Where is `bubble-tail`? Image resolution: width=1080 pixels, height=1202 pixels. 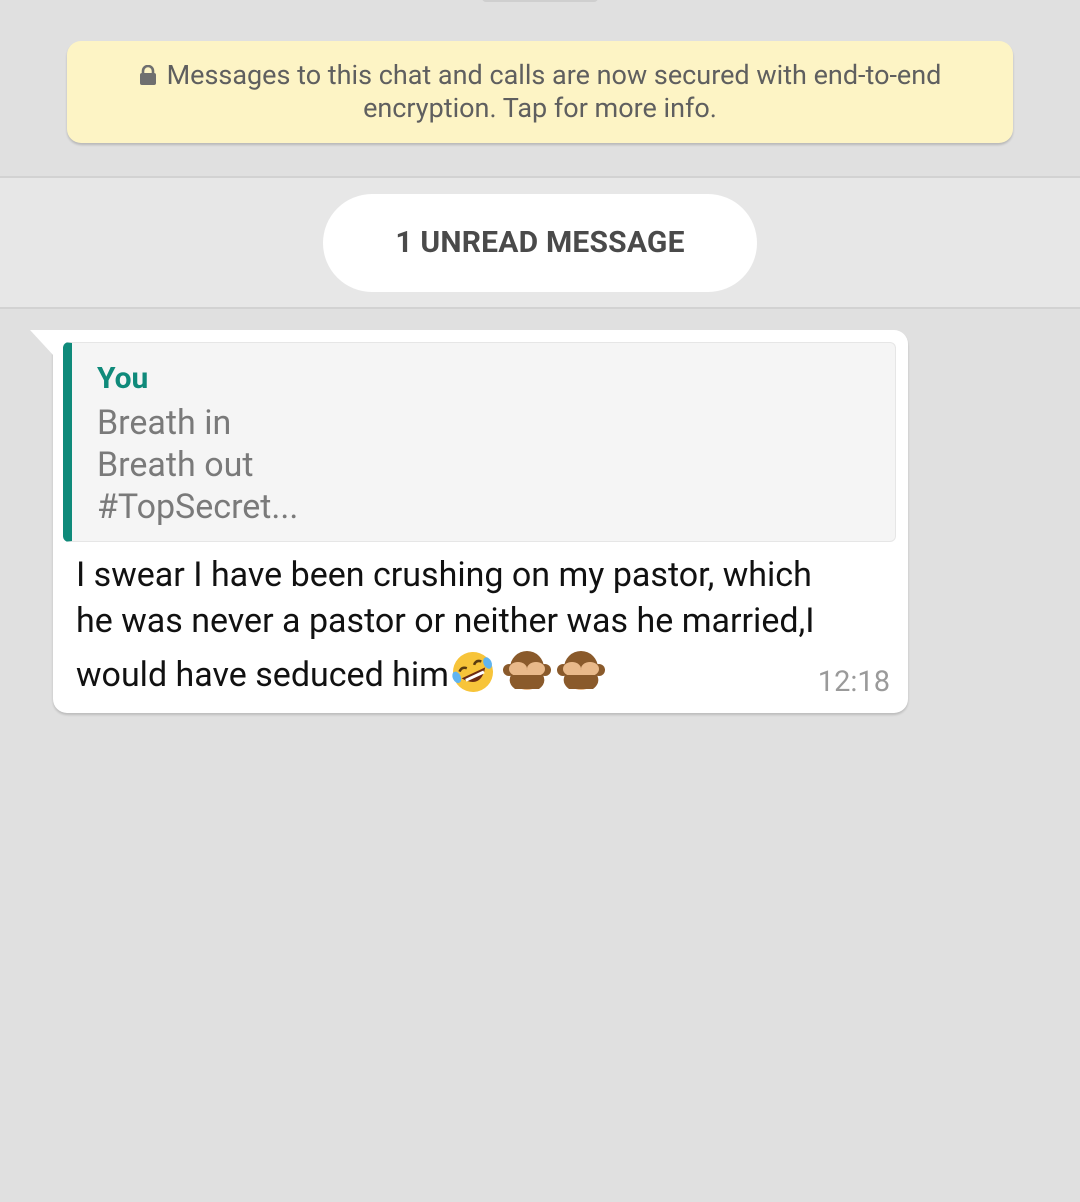 bubble-tail is located at coordinates (42, 343).